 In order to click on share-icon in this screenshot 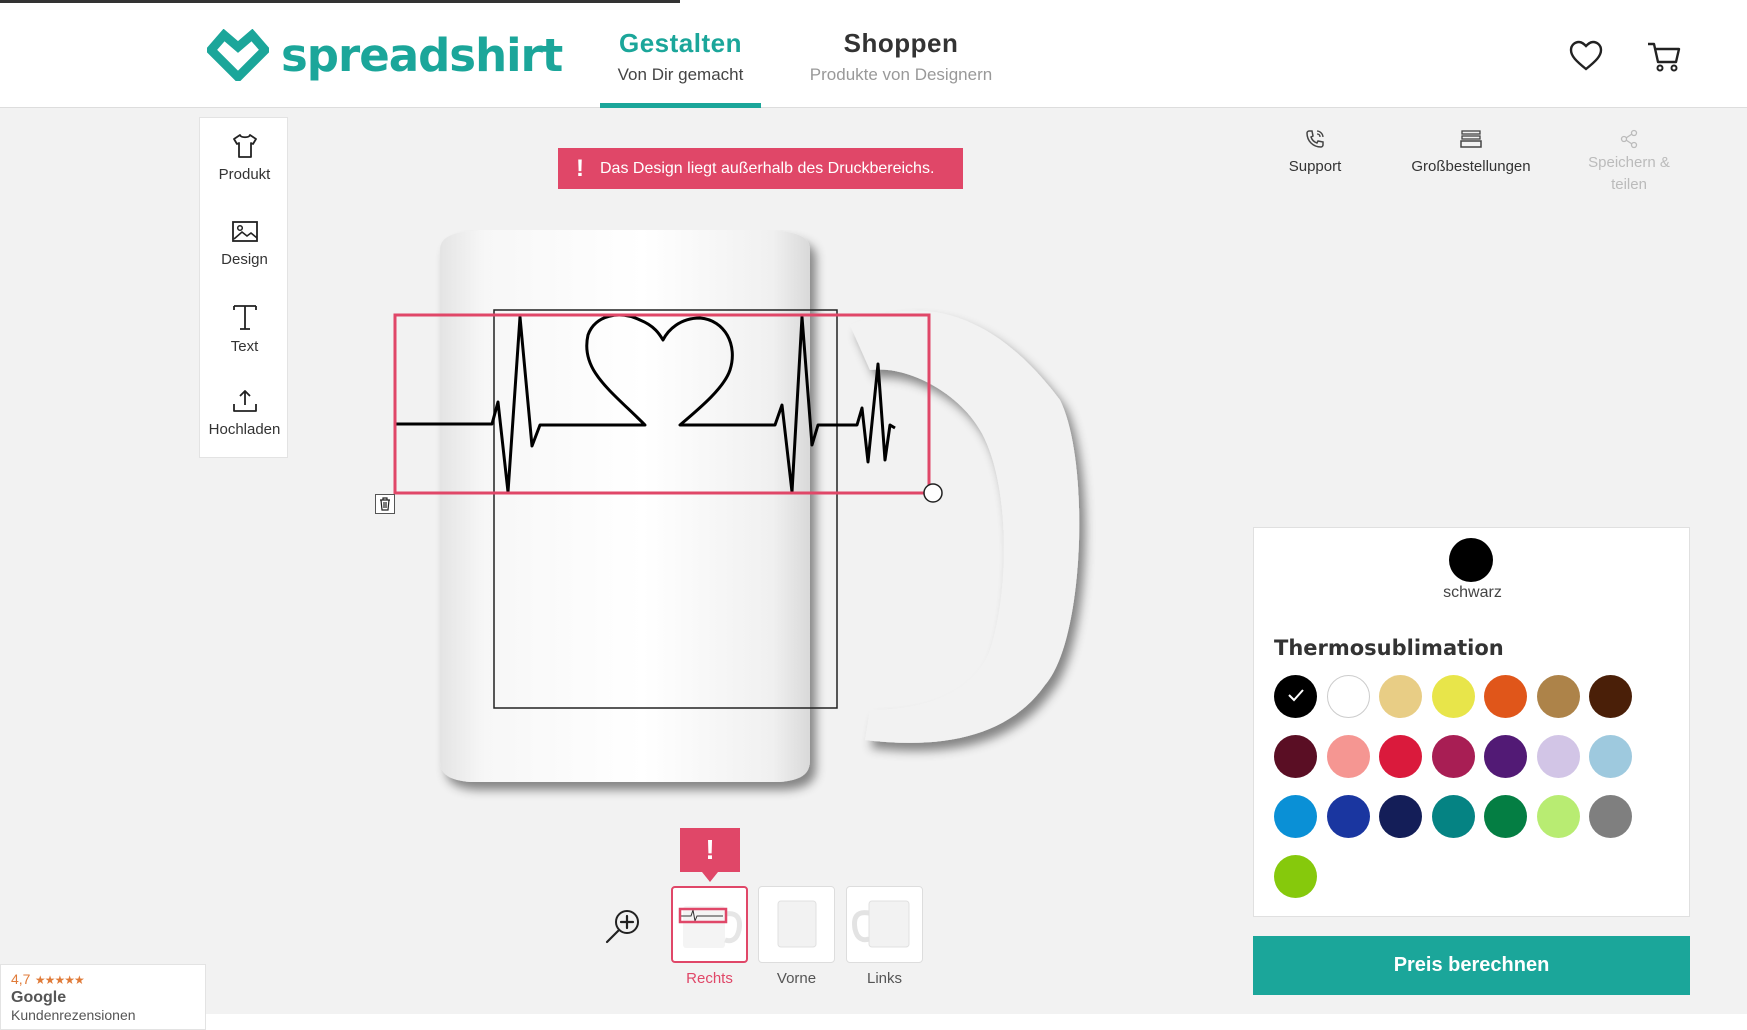, I will do `click(1629, 139)`.